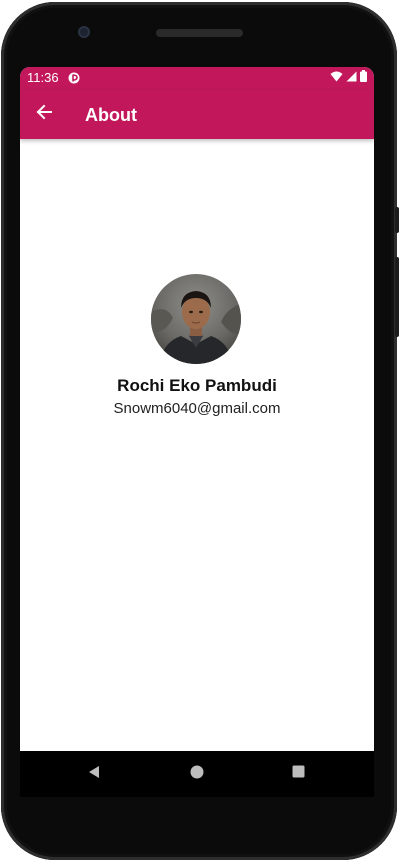  I want to click on app-bar: About, so click(197, 114).